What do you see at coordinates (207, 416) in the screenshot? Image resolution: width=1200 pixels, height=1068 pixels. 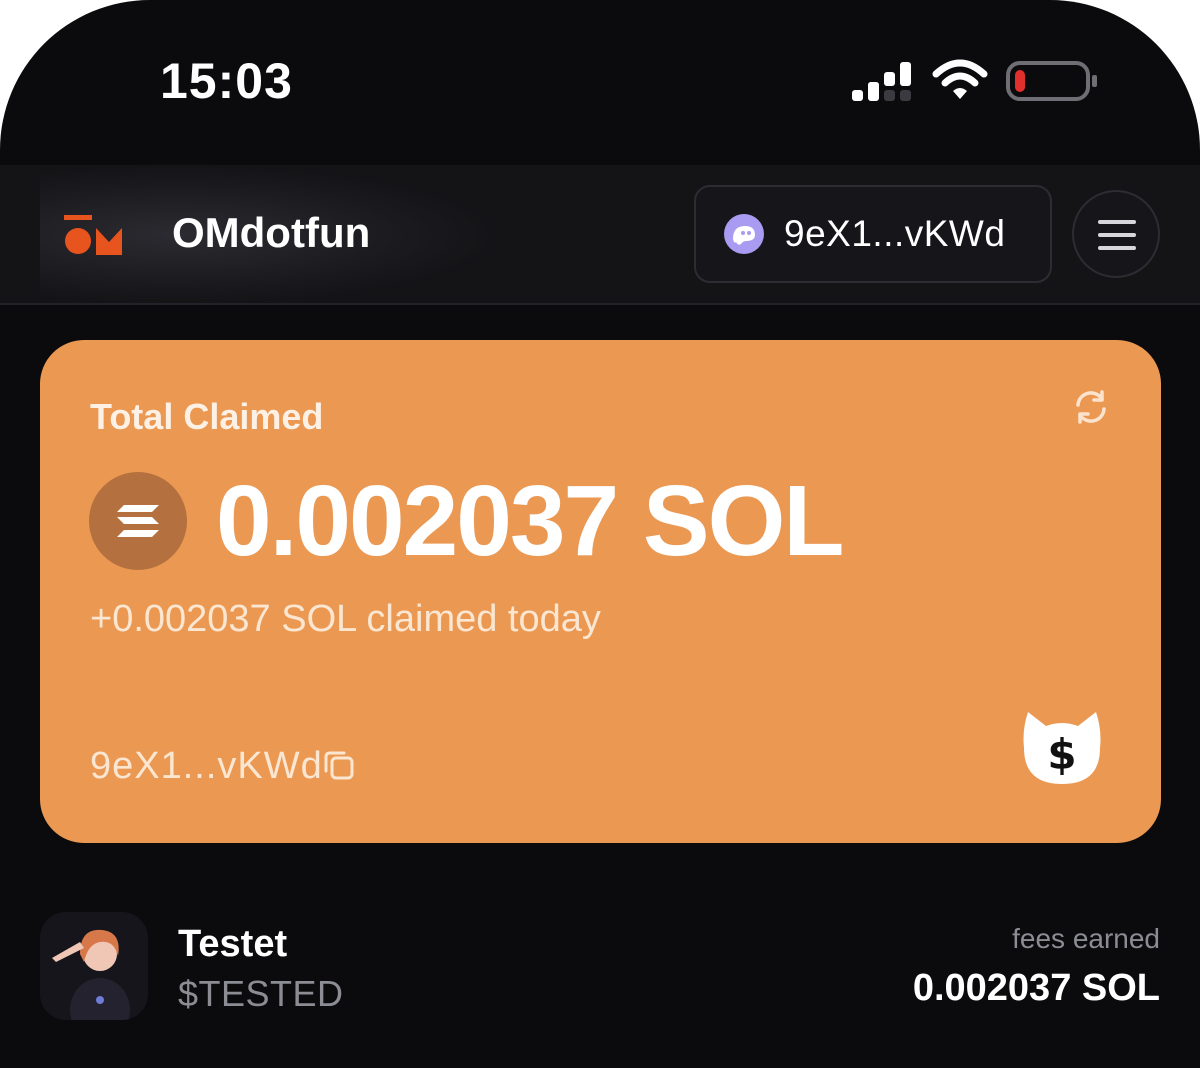 I see `card-title: Total Claimed` at bounding box center [207, 416].